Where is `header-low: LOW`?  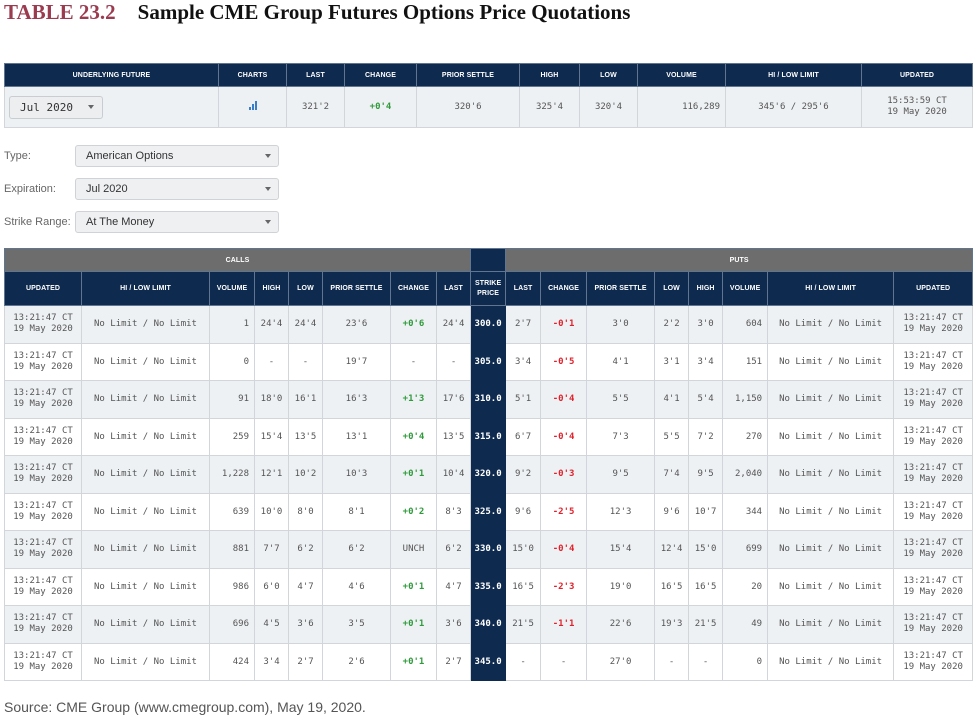 header-low: LOW is located at coordinates (608, 75).